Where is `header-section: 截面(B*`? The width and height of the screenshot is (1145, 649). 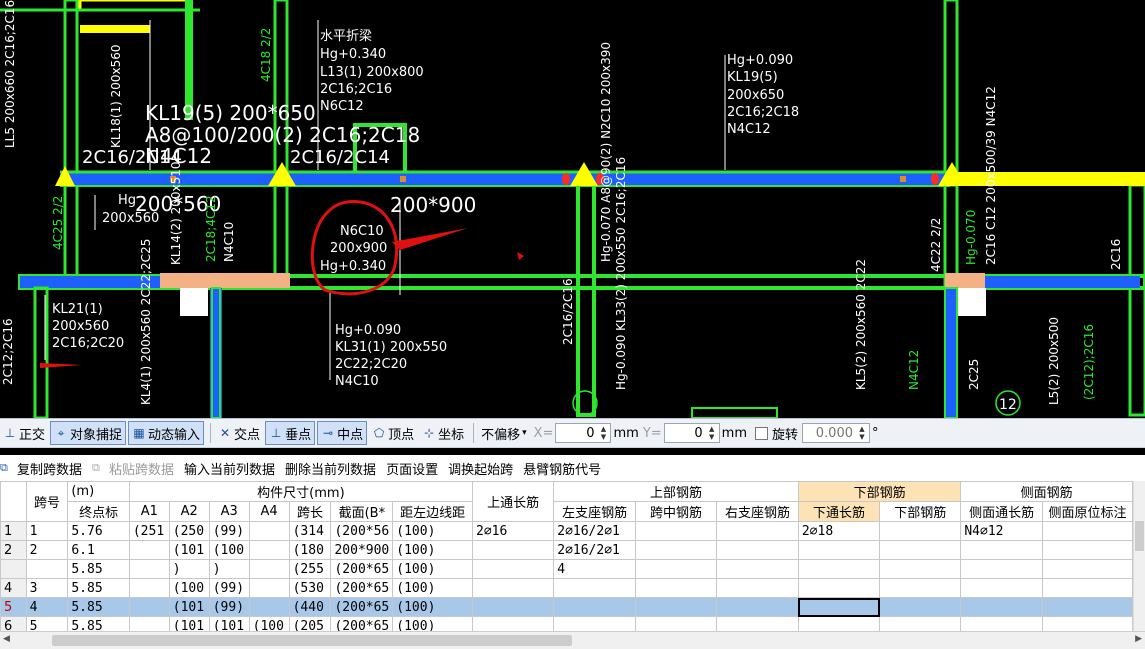 header-section: 截面(B* is located at coordinates (362, 511).